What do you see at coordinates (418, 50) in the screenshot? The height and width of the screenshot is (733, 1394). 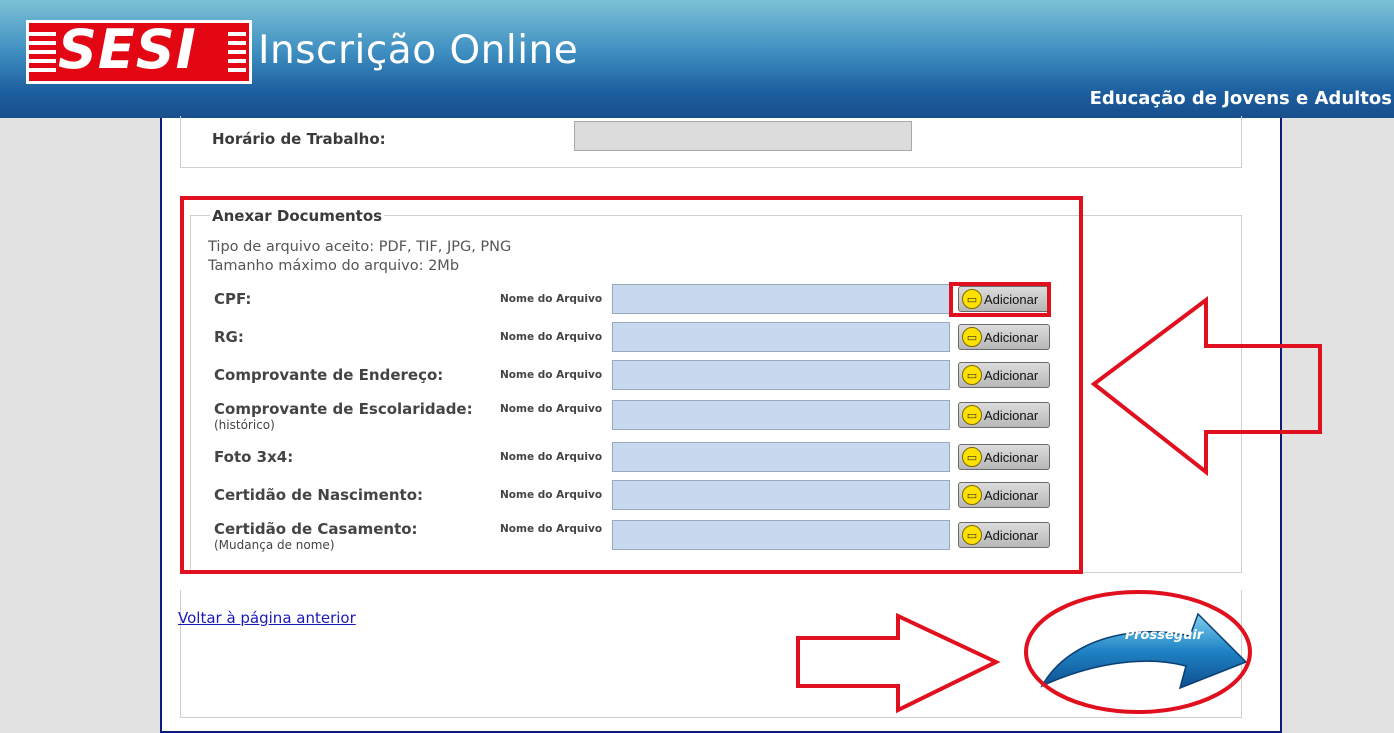 I see `app-title: Inscrição Online` at bounding box center [418, 50].